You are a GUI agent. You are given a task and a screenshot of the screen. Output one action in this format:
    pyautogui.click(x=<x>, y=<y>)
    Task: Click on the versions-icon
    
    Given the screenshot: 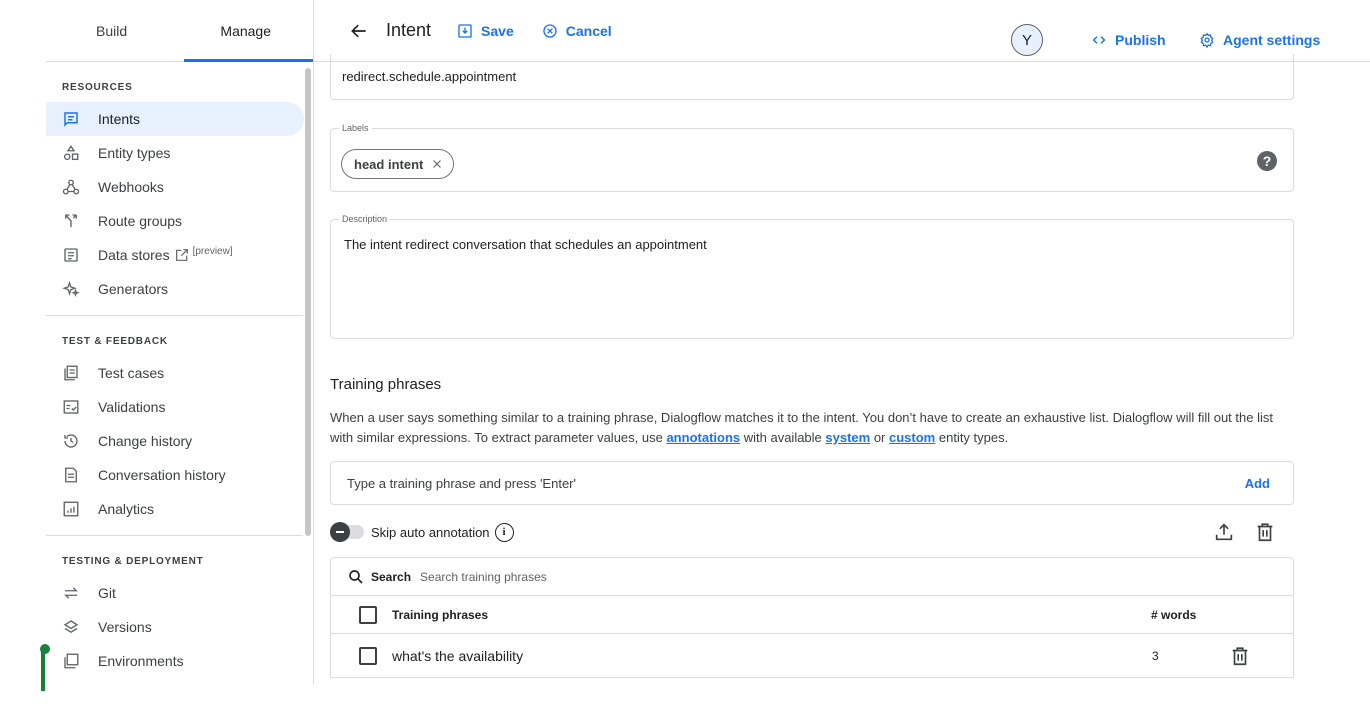 What is the action you would take?
    pyautogui.click(x=71, y=627)
    